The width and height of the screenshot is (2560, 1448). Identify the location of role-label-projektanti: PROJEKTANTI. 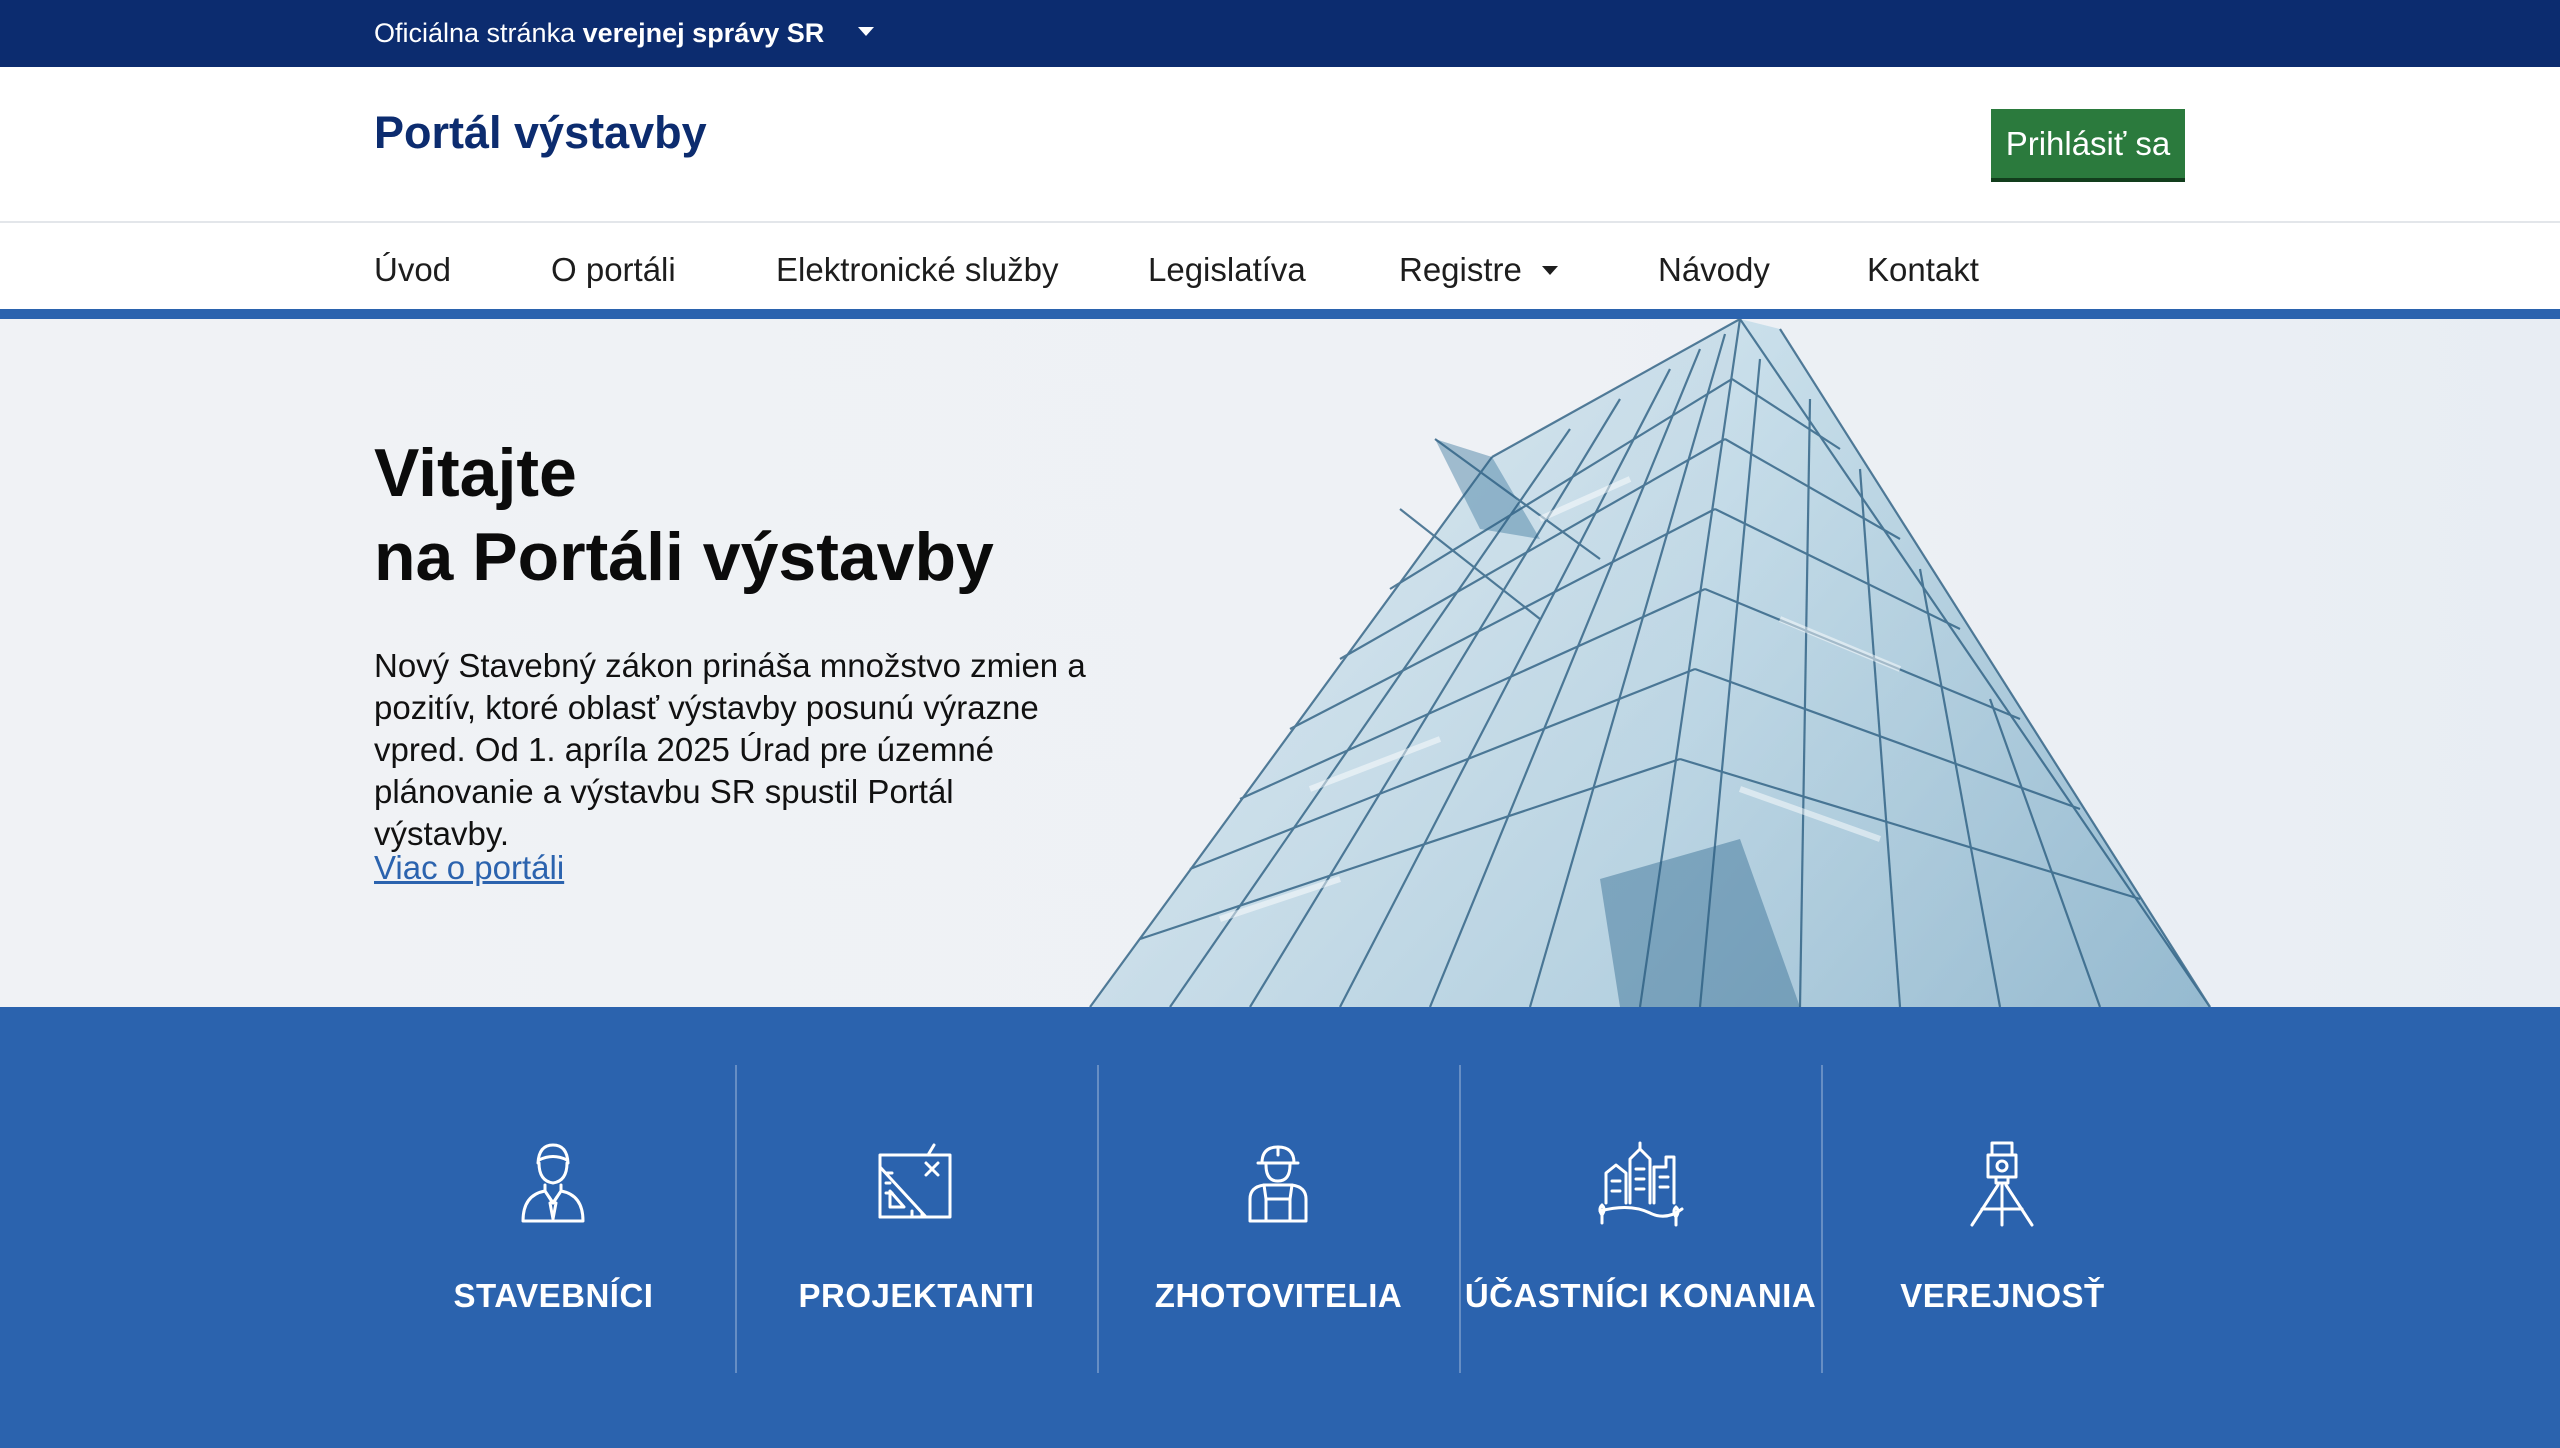
(916, 1295).